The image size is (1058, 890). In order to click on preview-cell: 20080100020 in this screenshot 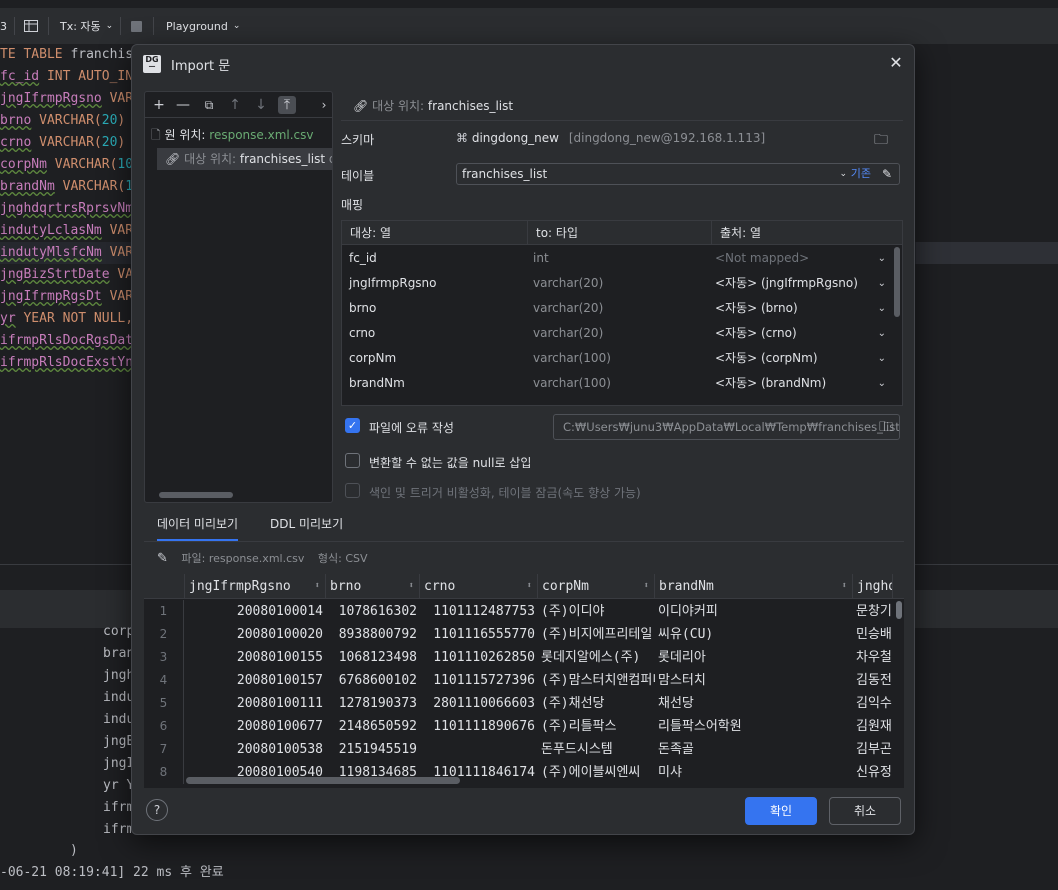, I will do `click(255, 634)`.